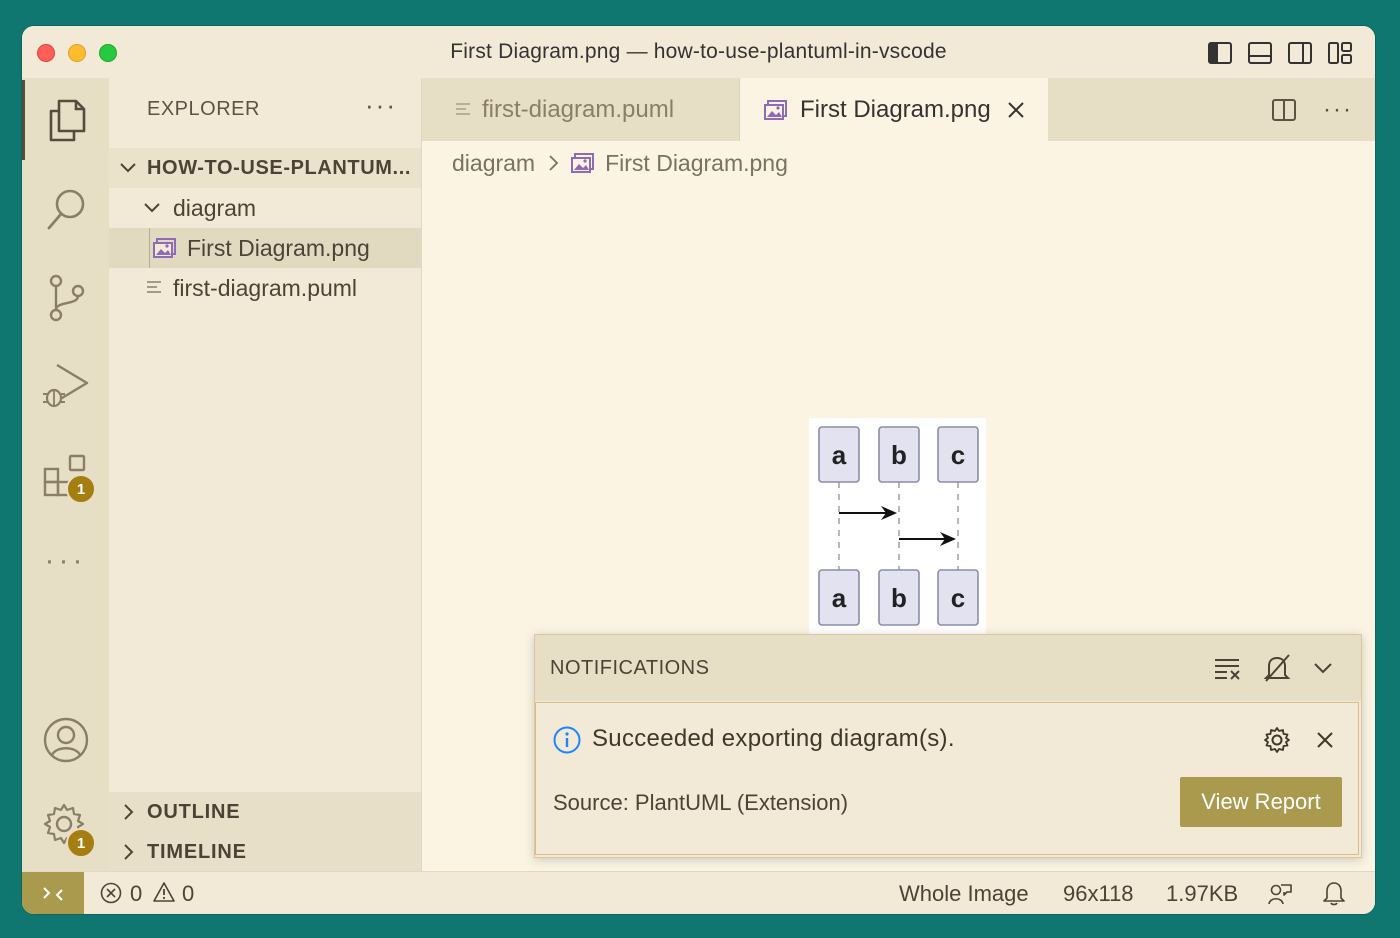 This screenshot has height=938, width=1400. Describe the element at coordinates (773, 738) in the screenshot. I see `notification-message: Succeeded exporting diagram(s).` at that location.